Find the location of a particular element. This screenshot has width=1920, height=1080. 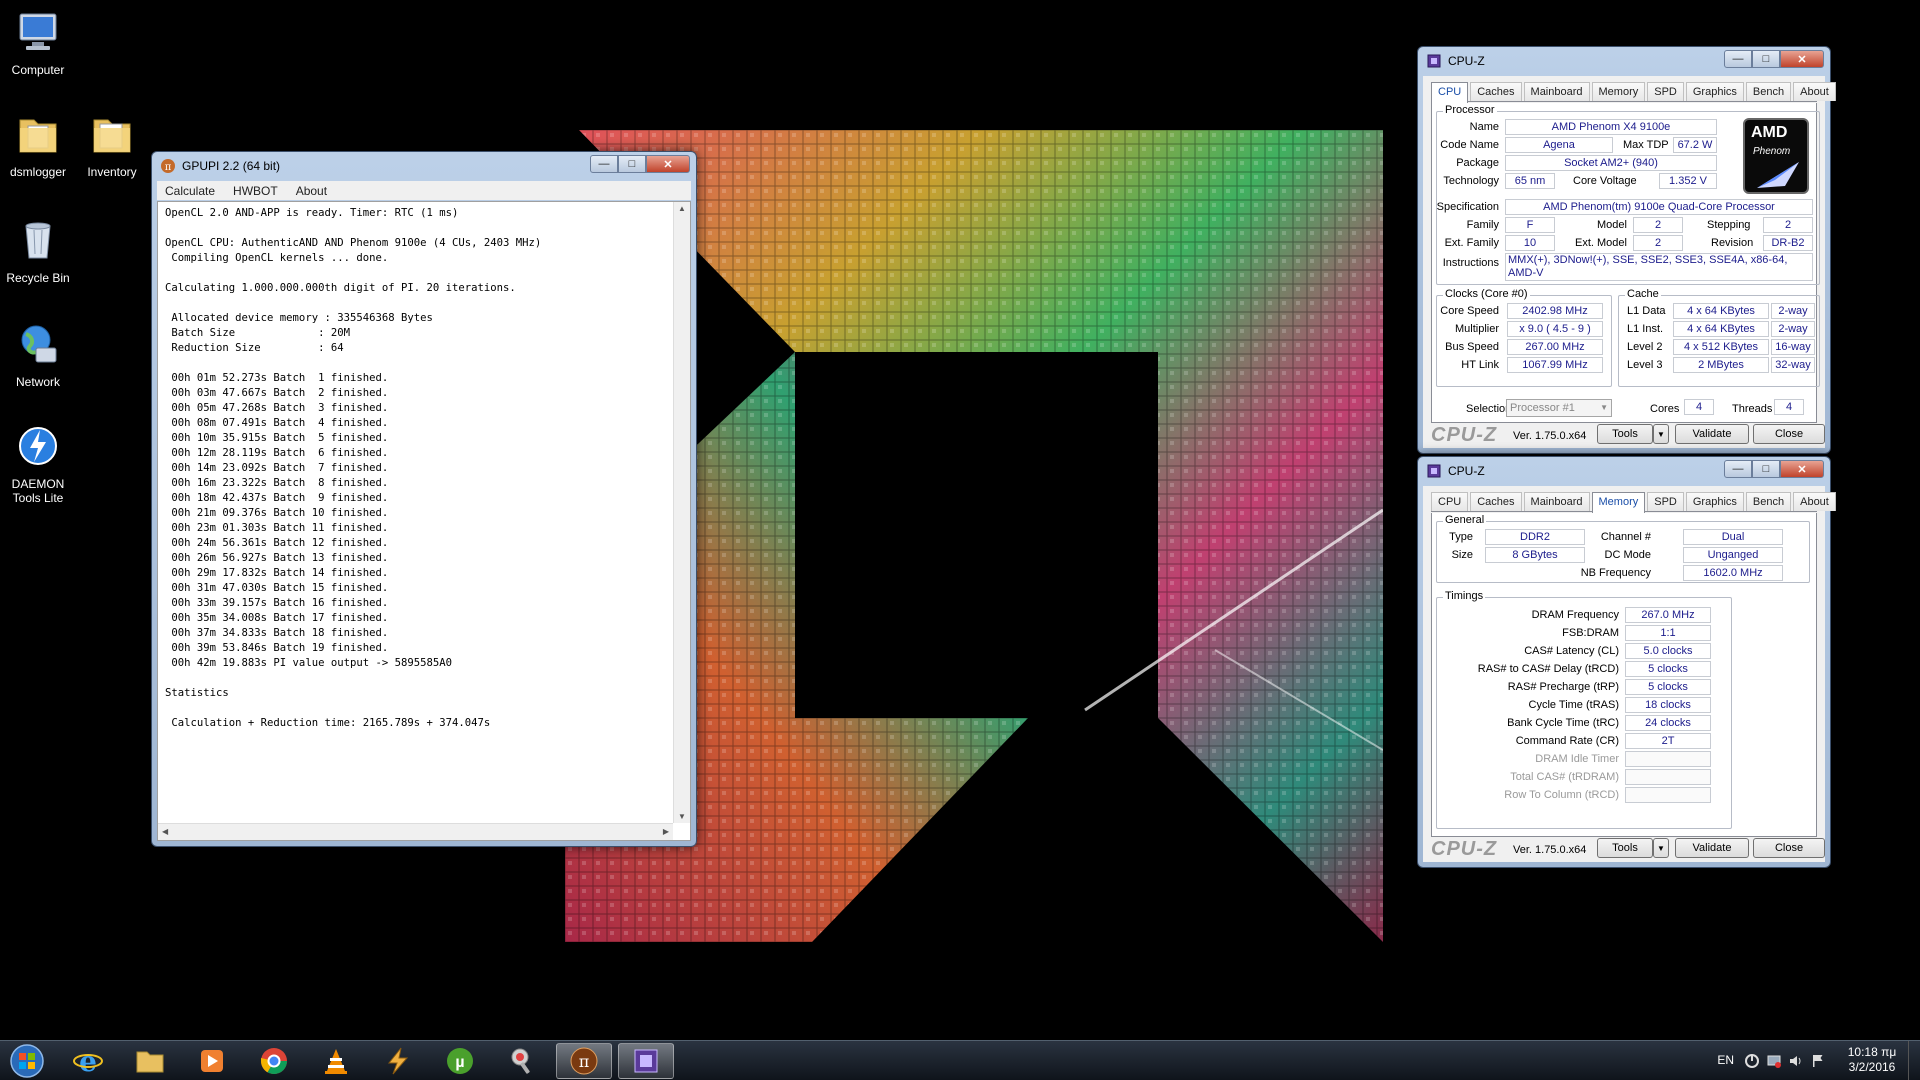

menu-hwbot: HWBOT is located at coordinates (255, 191).